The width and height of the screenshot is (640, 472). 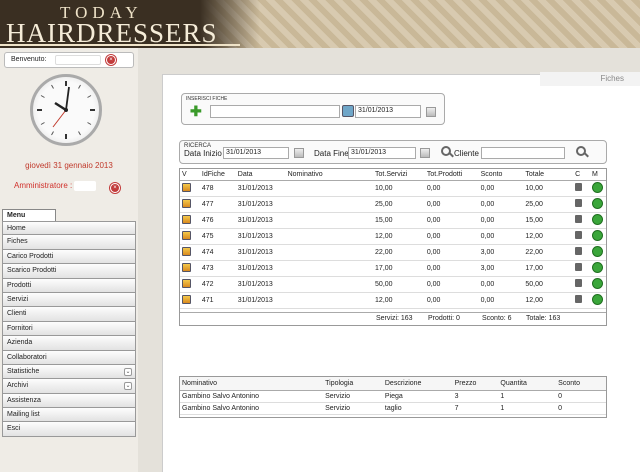 I want to click on column-header: M, so click(x=597, y=175).